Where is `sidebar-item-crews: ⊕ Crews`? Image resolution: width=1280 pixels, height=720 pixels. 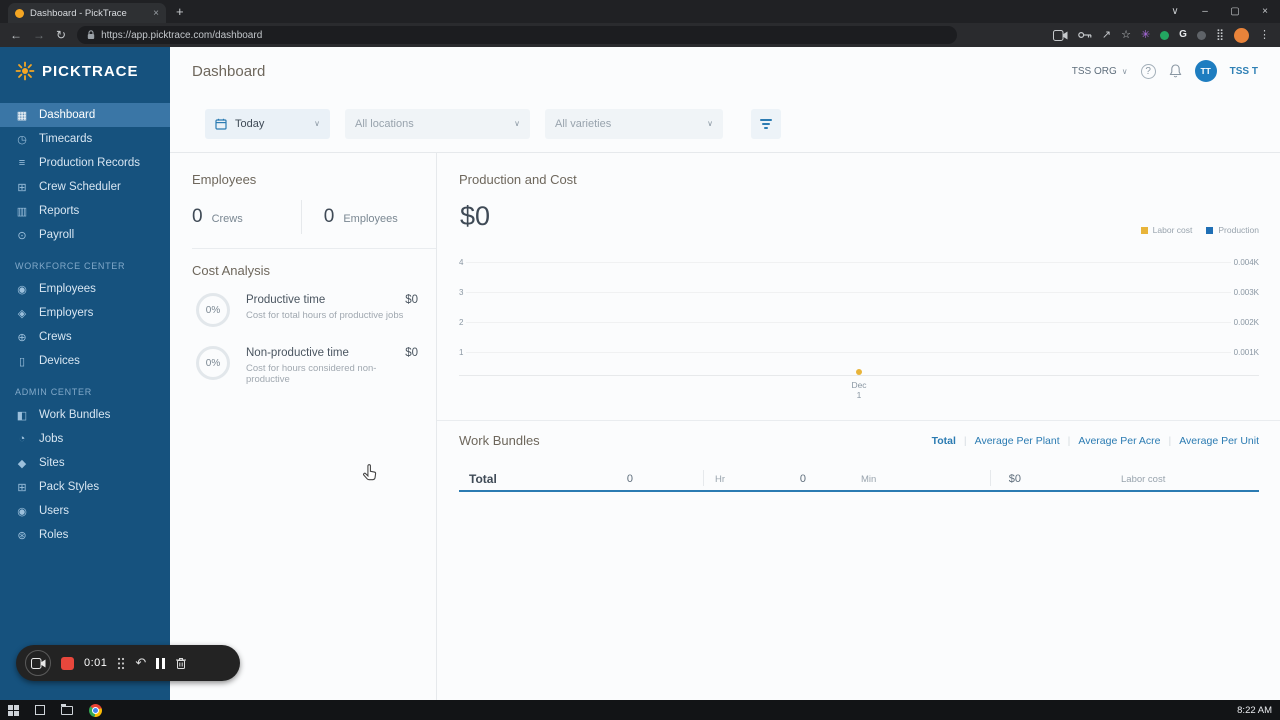 sidebar-item-crews: ⊕ Crews is located at coordinates (85, 337).